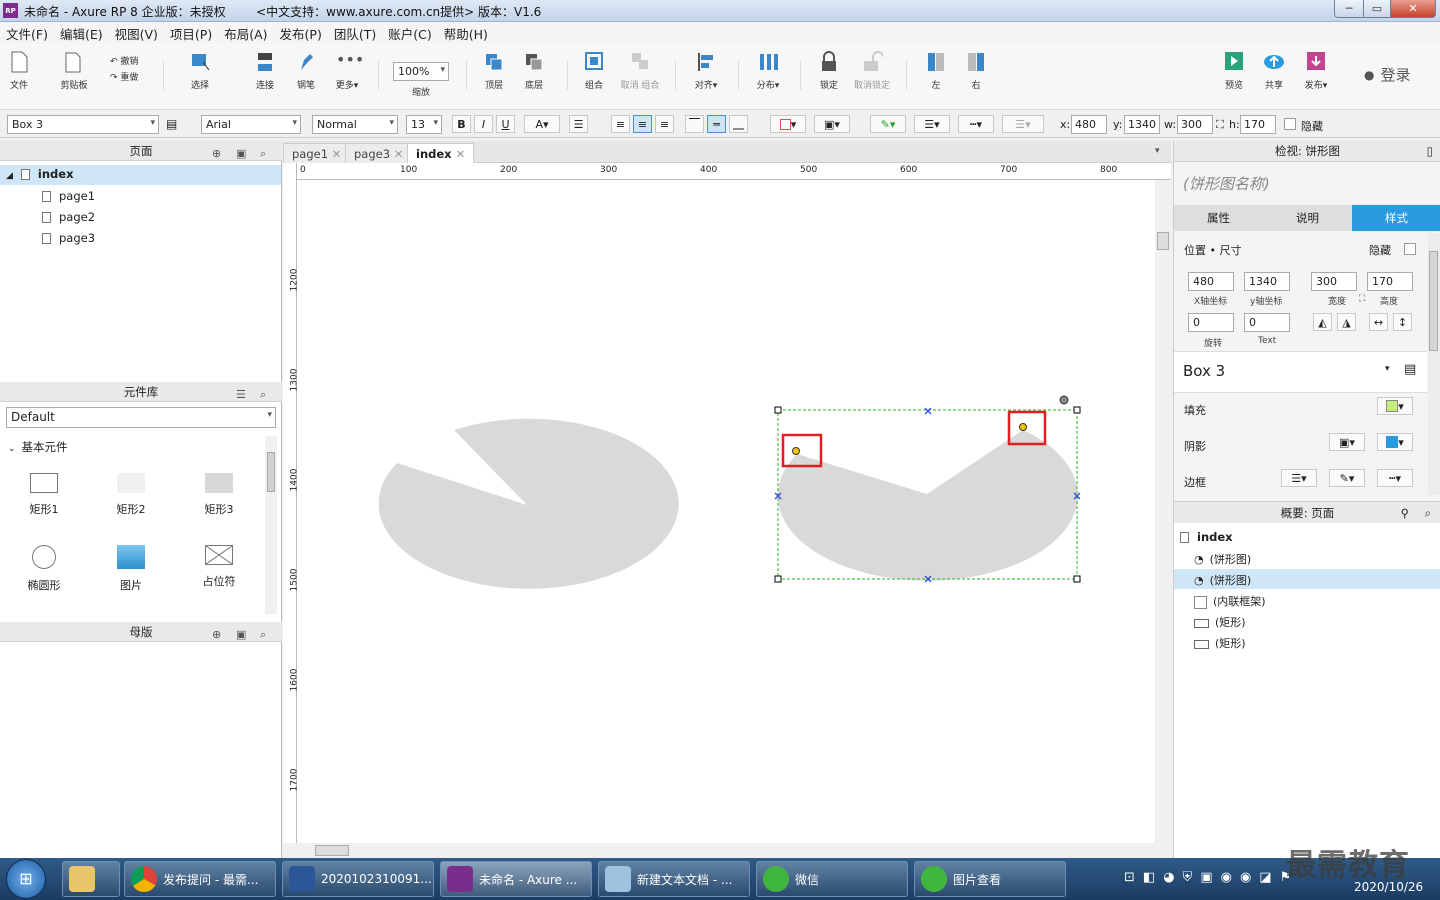  What do you see at coordinates (1222, 580) in the screenshot?
I see `outline-item-pie-2: ◔ (饼形图)` at bounding box center [1222, 580].